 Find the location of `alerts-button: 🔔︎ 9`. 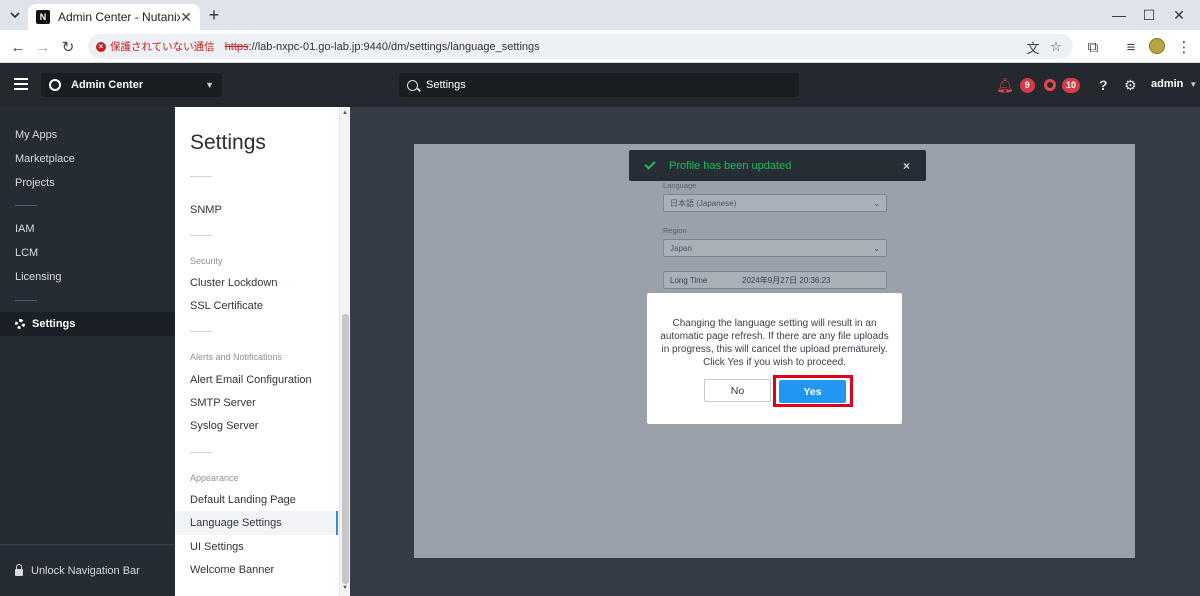

alerts-button: 🔔︎ 9 is located at coordinates (1015, 85).